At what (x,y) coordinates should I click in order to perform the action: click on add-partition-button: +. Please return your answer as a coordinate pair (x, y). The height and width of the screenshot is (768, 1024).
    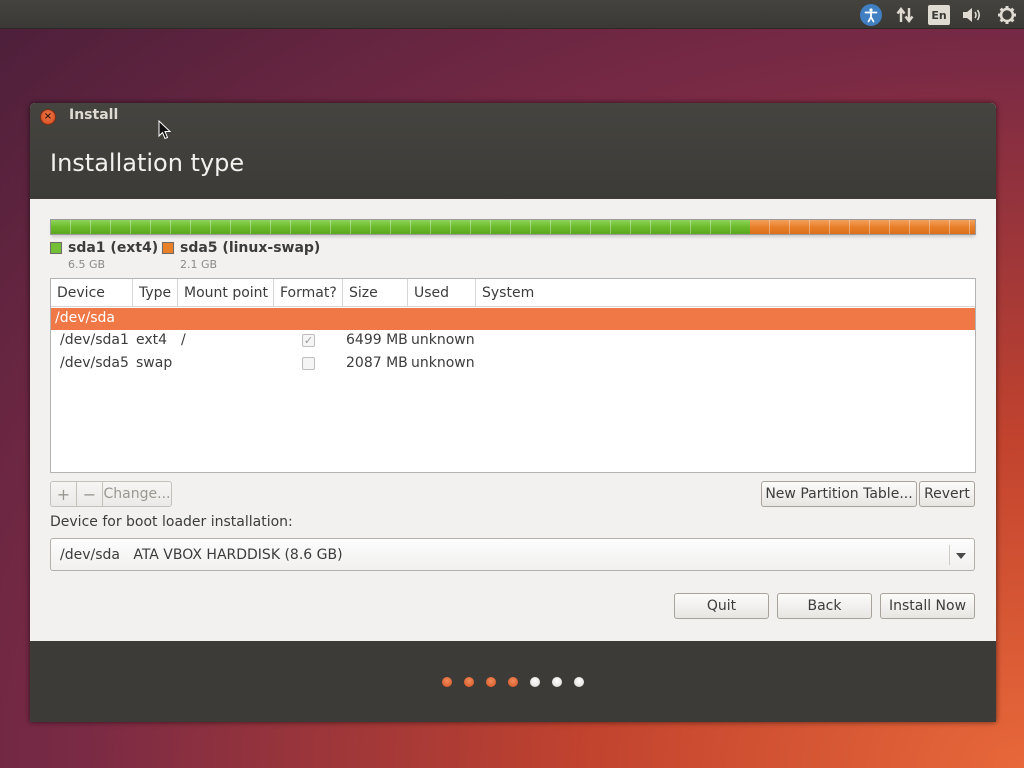
    Looking at the image, I should click on (64, 494).